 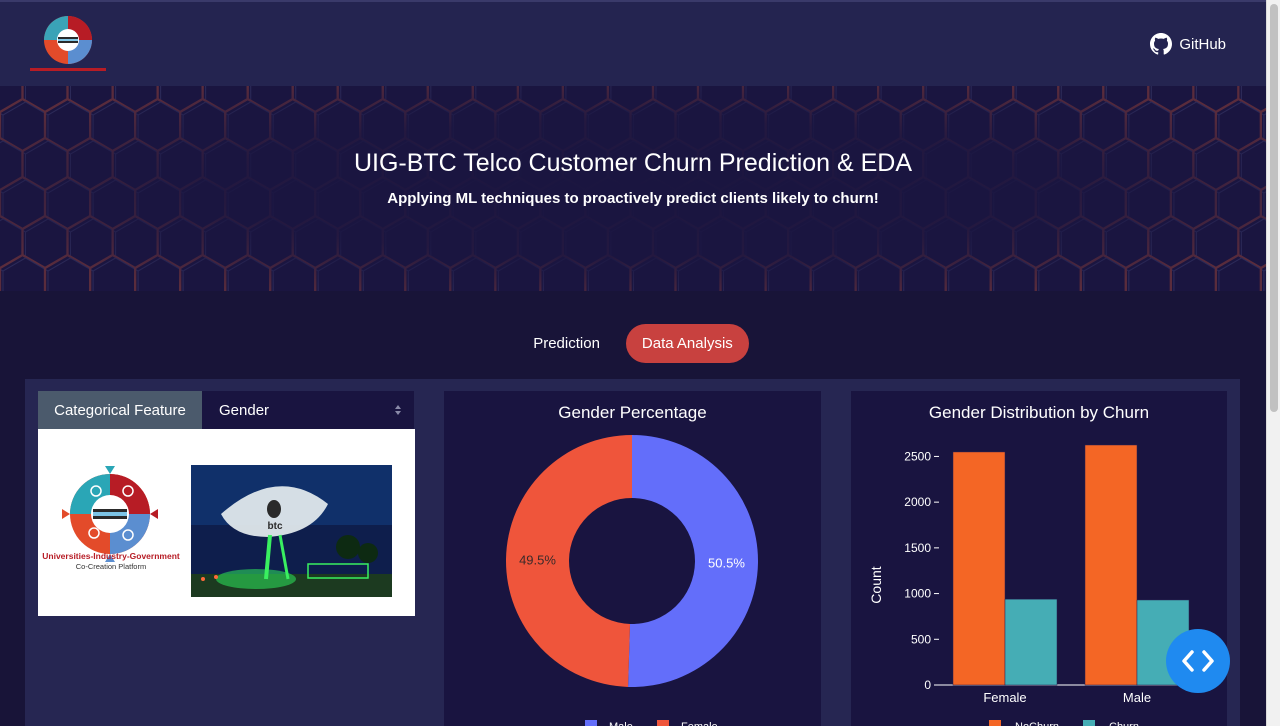 What do you see at coordinates (917, 594) in the screenshot?
I see `y-tick-label: 1000` at bounding box center [917, 594].